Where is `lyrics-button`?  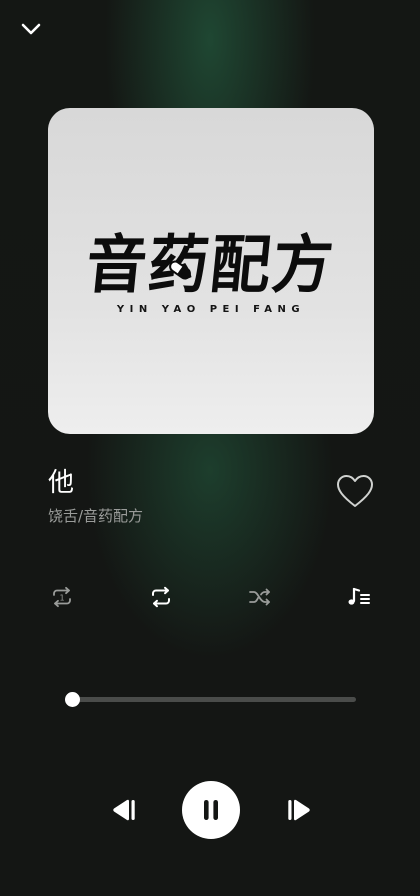 lyrics-button is located at coordinates (360, 597).